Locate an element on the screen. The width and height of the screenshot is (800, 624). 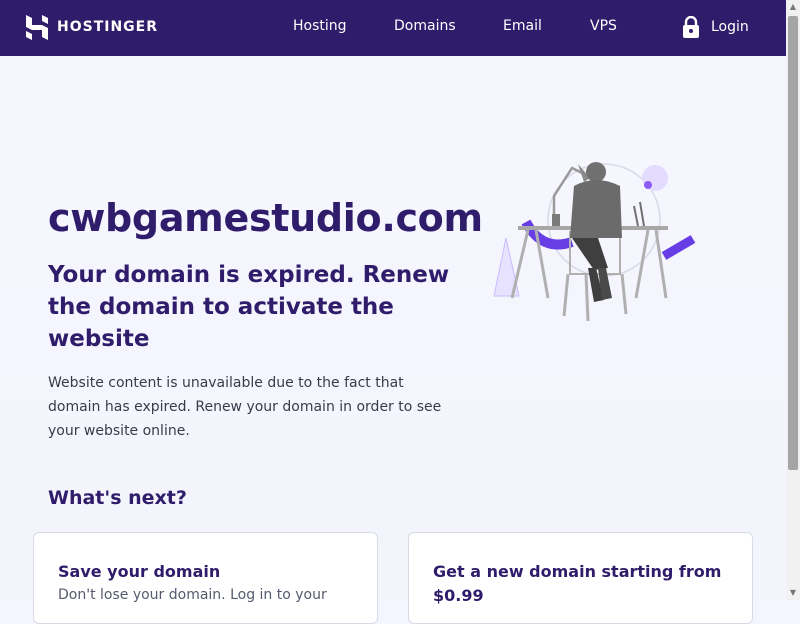
new-domain-card: Get a new domain starting from $0.99 is located at coordinates (580, 578).